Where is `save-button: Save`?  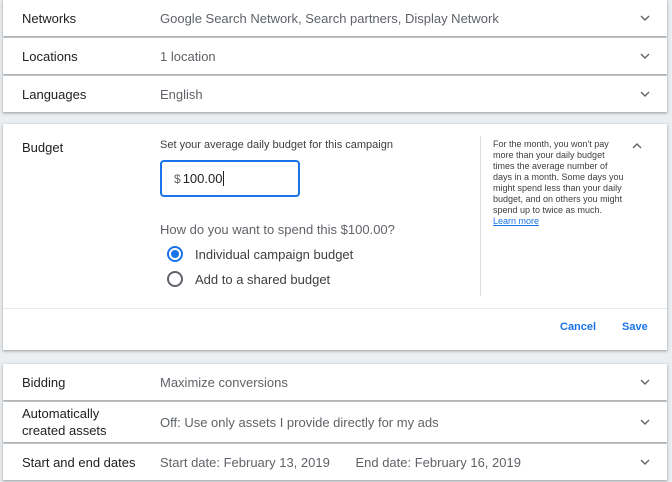
save-button: Save is located at coordinates (635, 327).